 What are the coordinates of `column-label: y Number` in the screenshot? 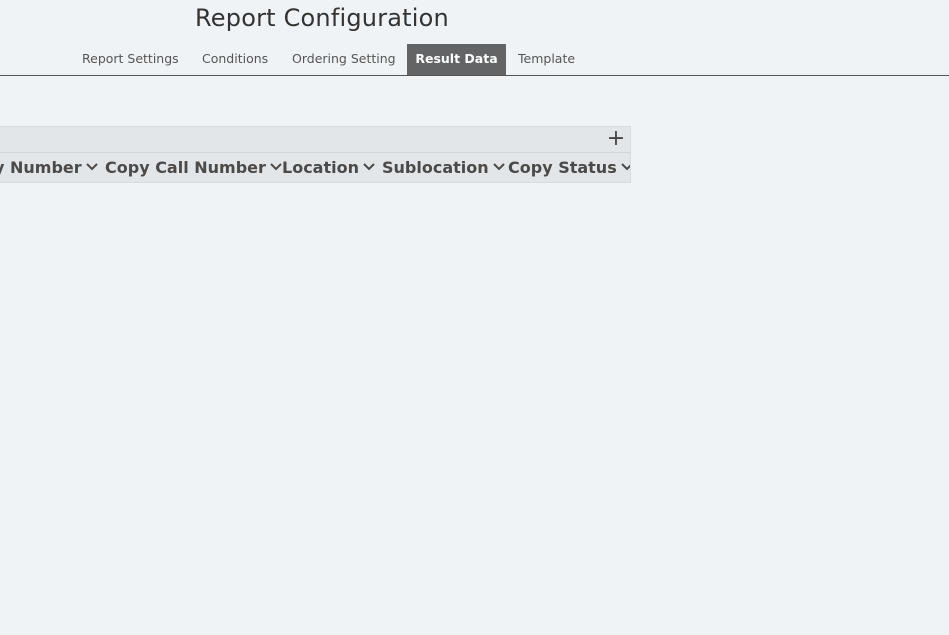 It's located at (41, 167).